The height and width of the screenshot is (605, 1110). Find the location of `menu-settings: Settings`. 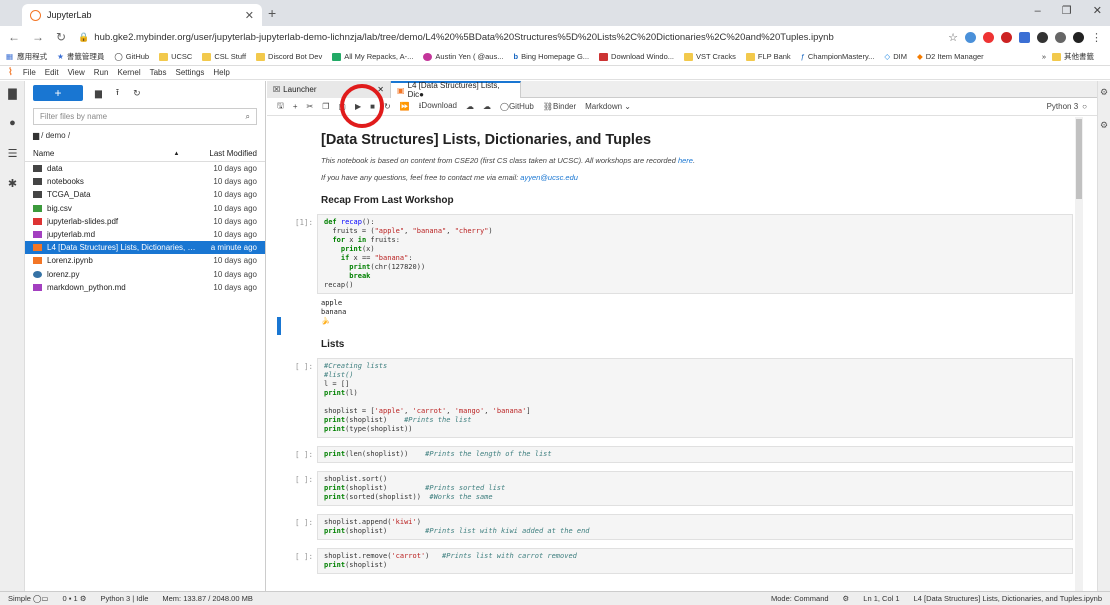

menu-settings: Settings is located at coordinates (190, 72).